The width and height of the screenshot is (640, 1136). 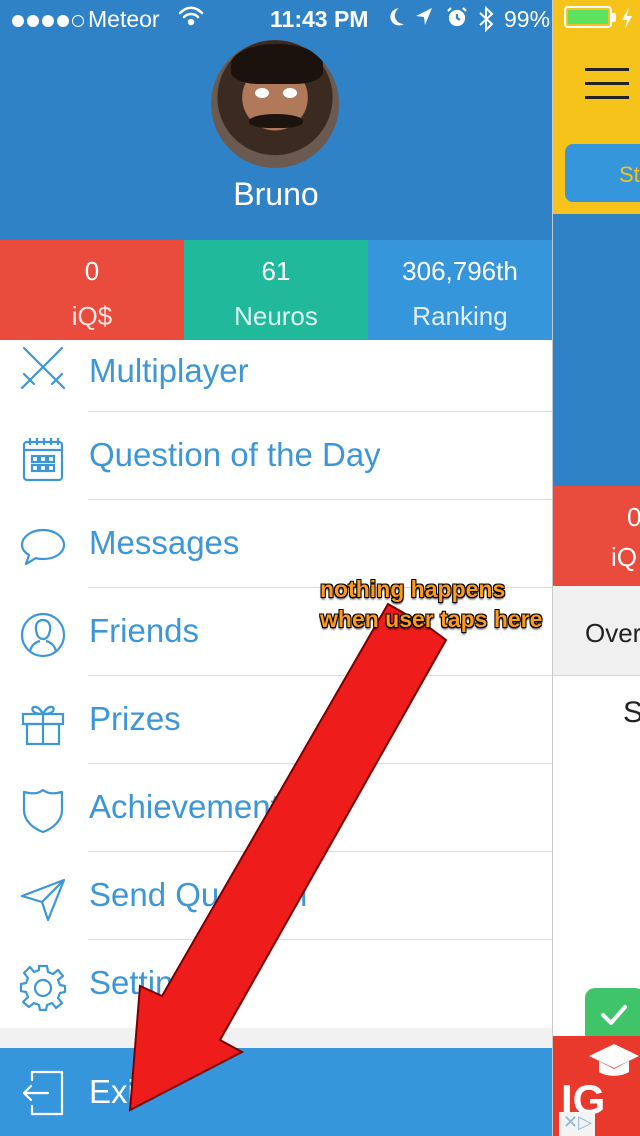 What do you see at coordinates (276, 376) in the screenshot?
I see `menu-item-multiplayer: Multiplayer` at bounding box center [276, 376].